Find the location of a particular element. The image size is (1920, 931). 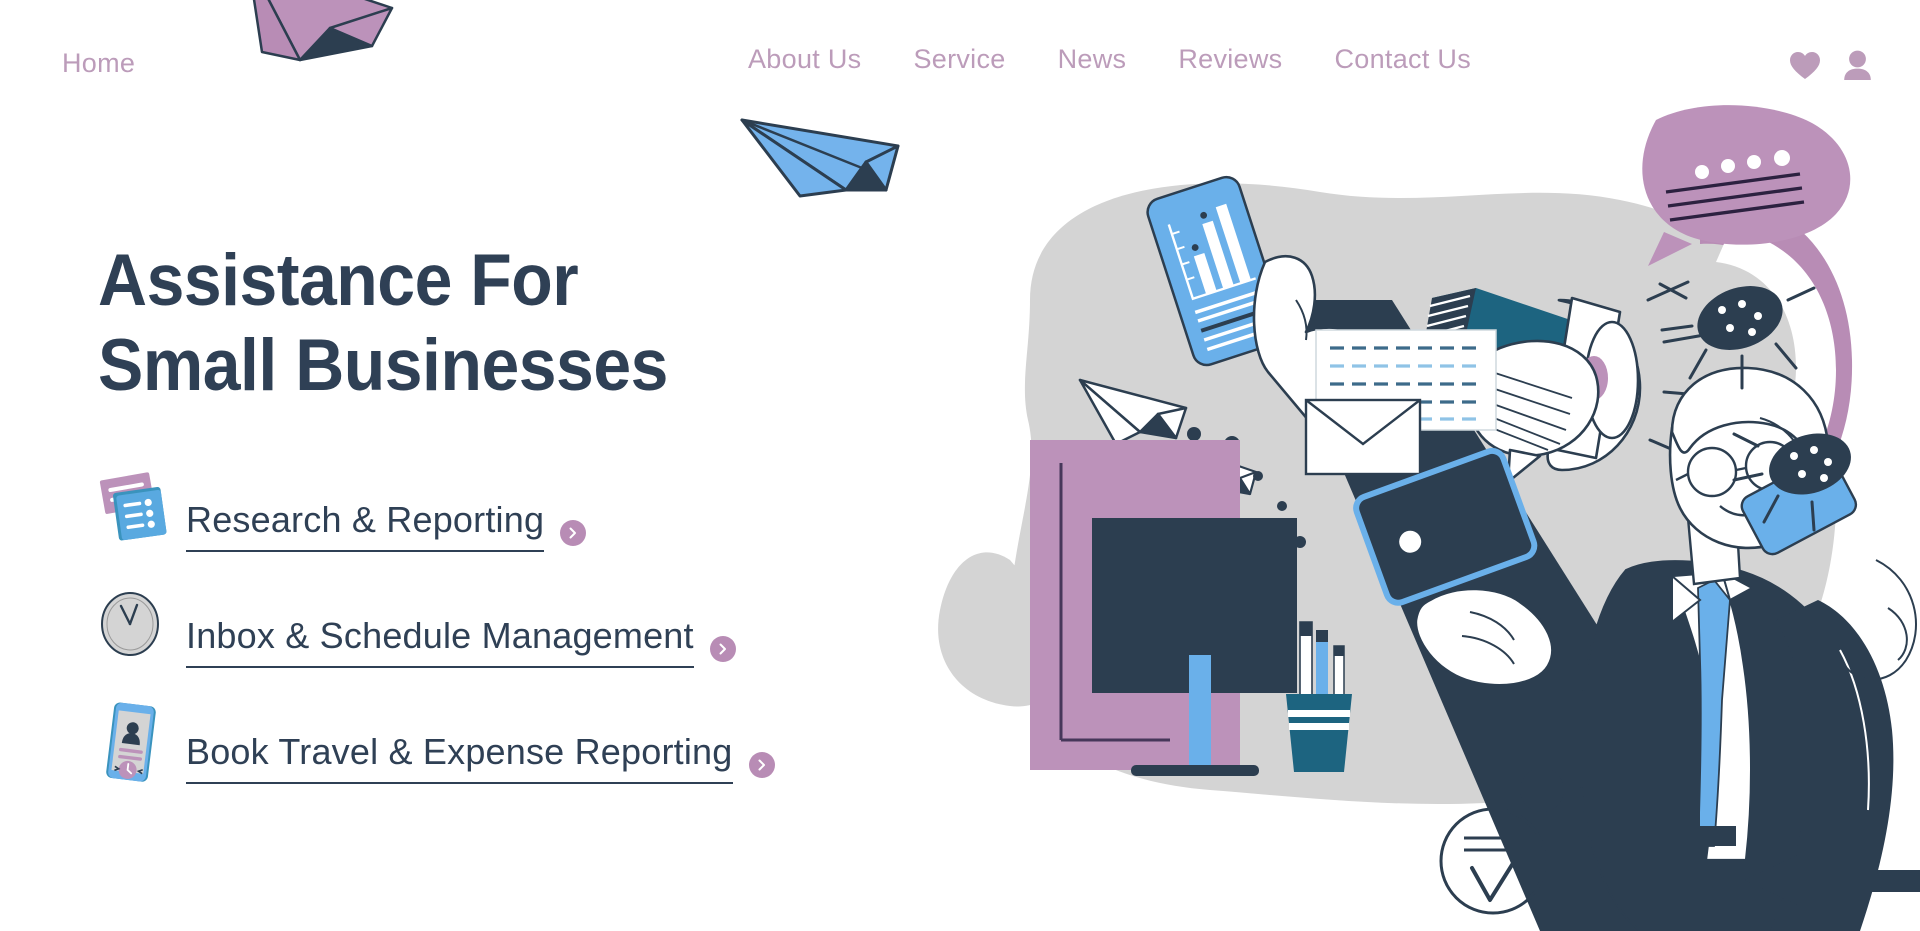

headline-line-2: Small Businesses is located at coordinates (383, 366).